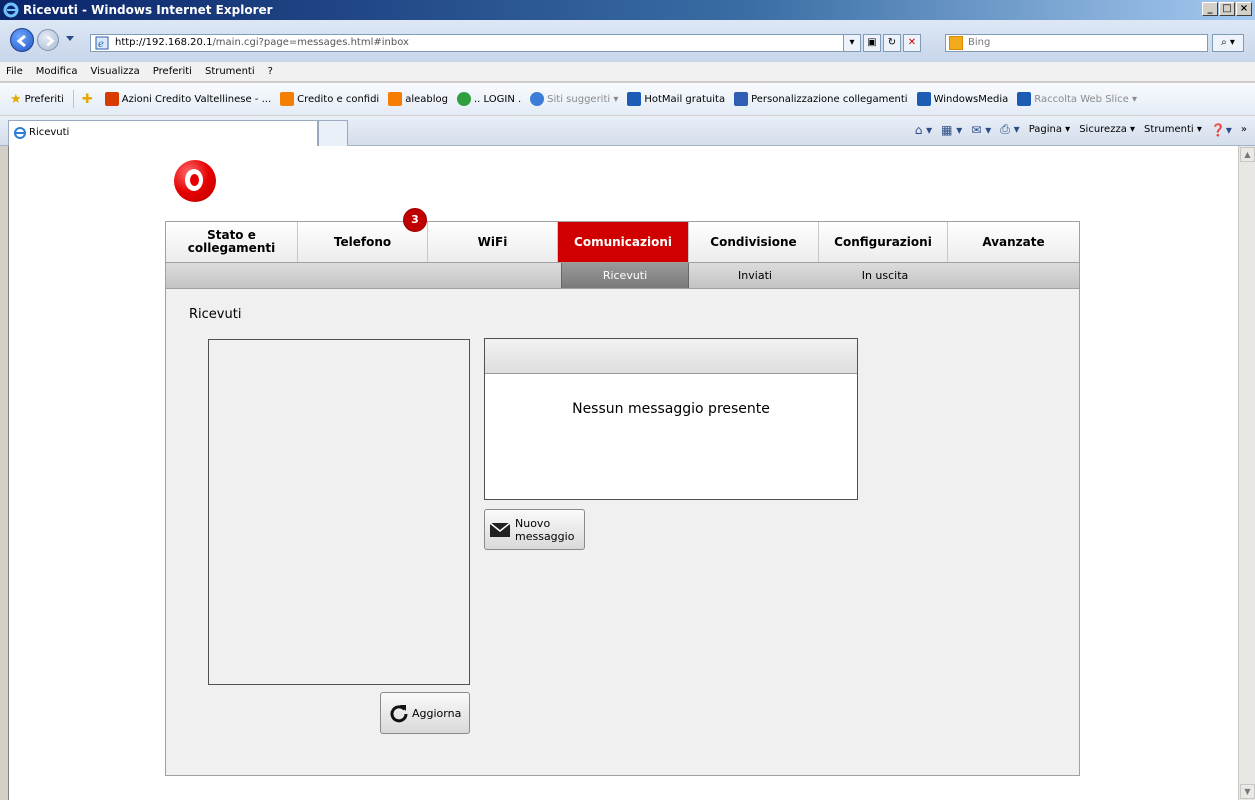  I want to click on nav-telefono: Telefono 3, so click(363, 235).